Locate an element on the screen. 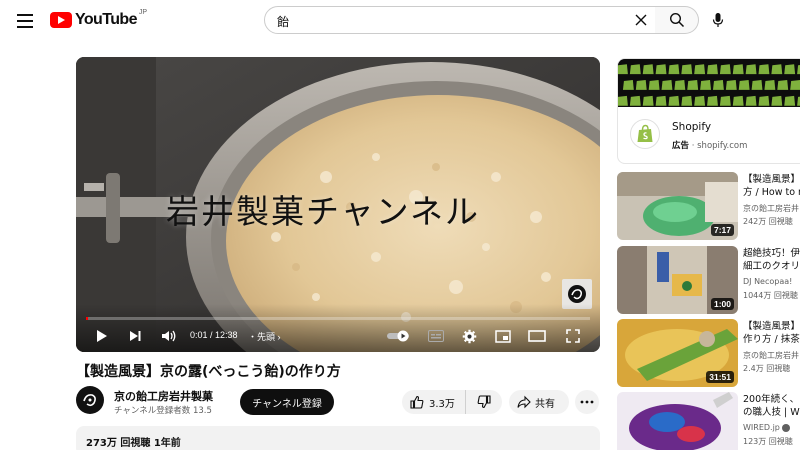  channel-name: 京の飴工房岩井製菓 is located at coordinates (163, 396).